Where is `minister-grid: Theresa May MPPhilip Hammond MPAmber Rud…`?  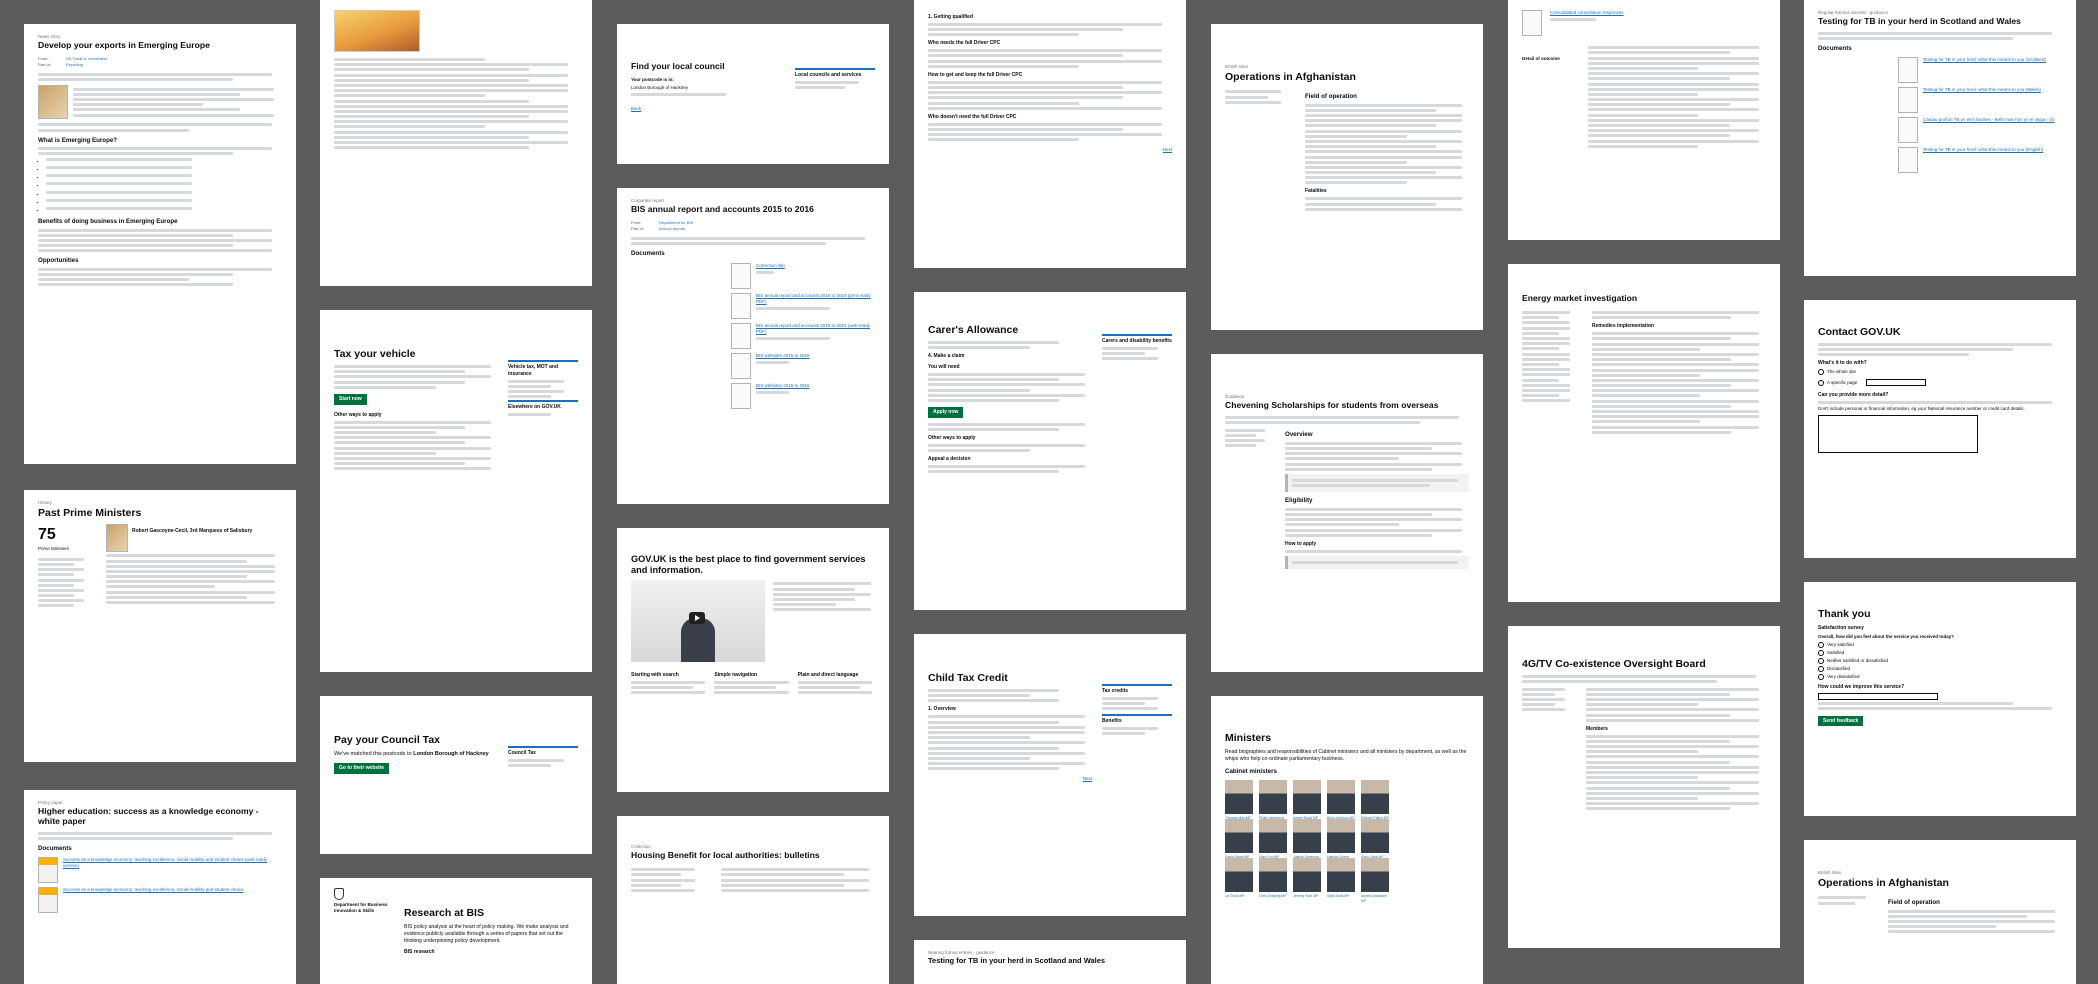 minister-grid: Theresa May MPPhilip Hammond MPAmber Rud… is located at coordinates (1347, 841).